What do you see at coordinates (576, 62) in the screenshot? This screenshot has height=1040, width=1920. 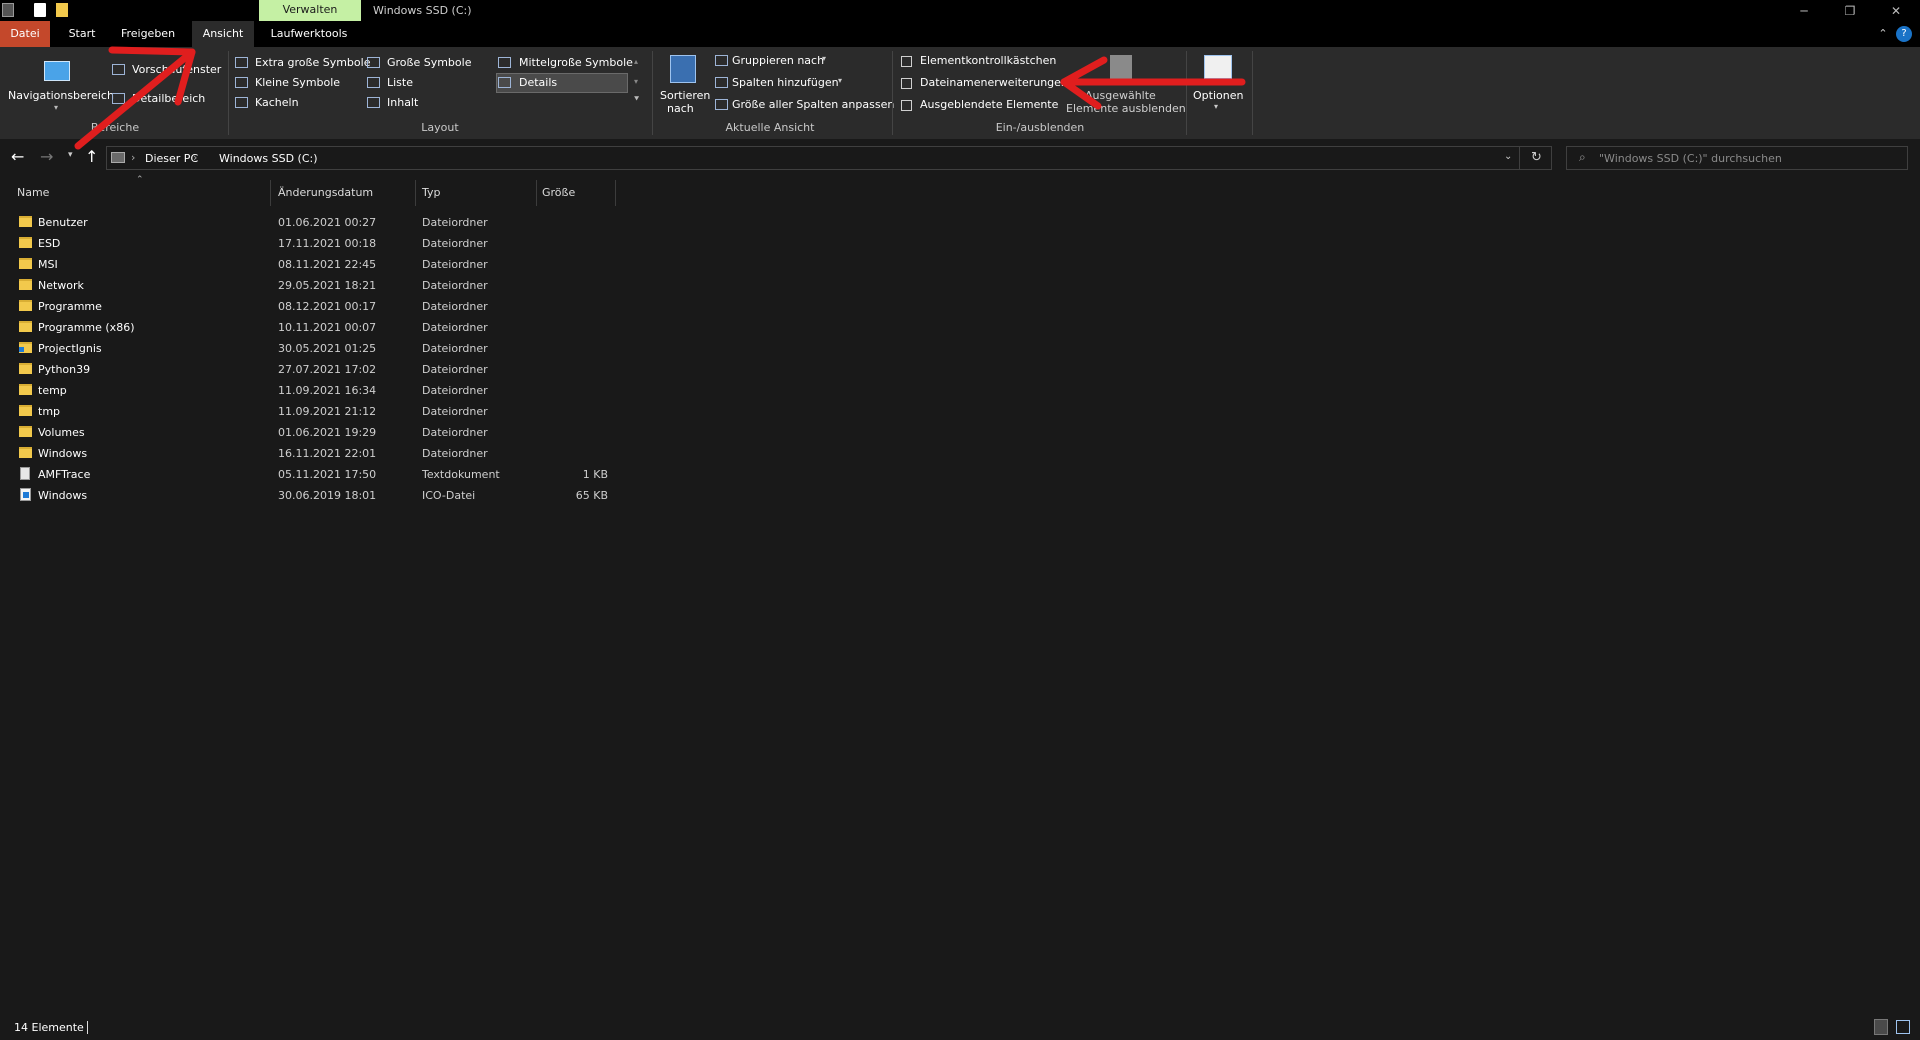 I see `layout-medium-icons: Mittelgroße Symbole` at bounding box center [576, 62].